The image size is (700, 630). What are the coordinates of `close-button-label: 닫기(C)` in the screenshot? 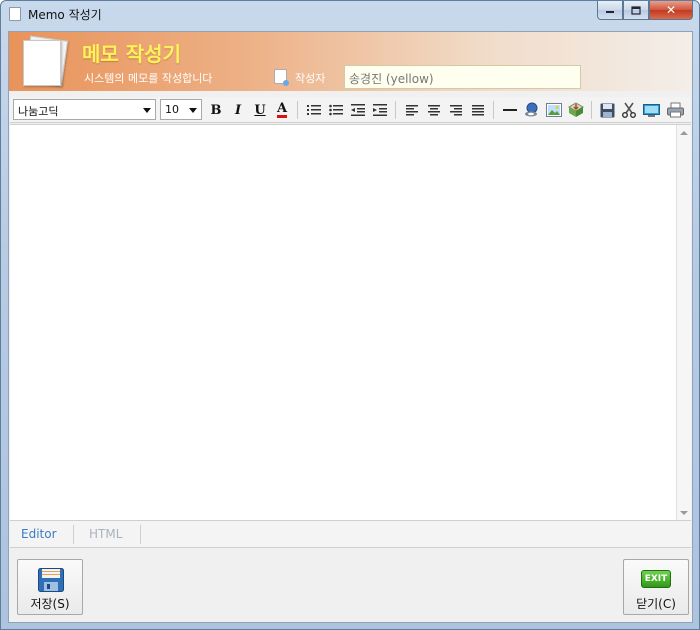 It's located at (656, 604).